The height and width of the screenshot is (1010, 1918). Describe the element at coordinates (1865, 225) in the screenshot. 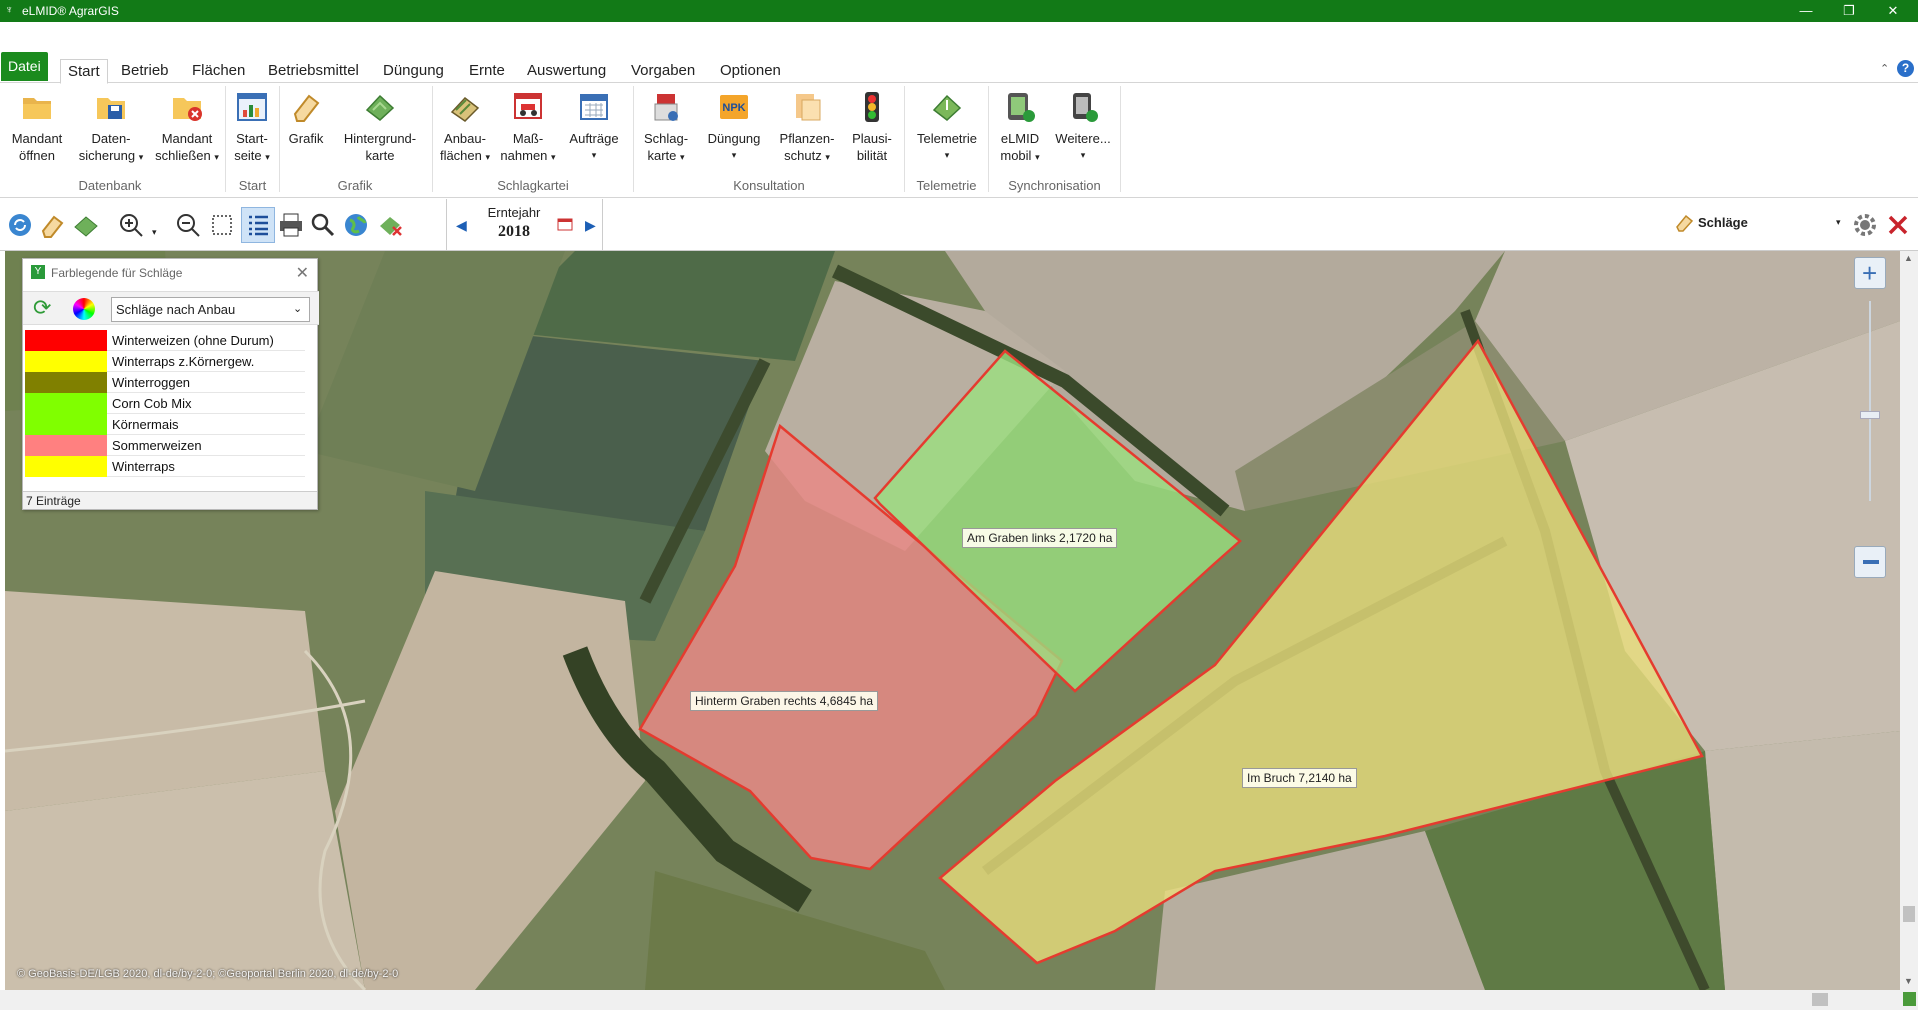

I see `gear-icon` at that location.